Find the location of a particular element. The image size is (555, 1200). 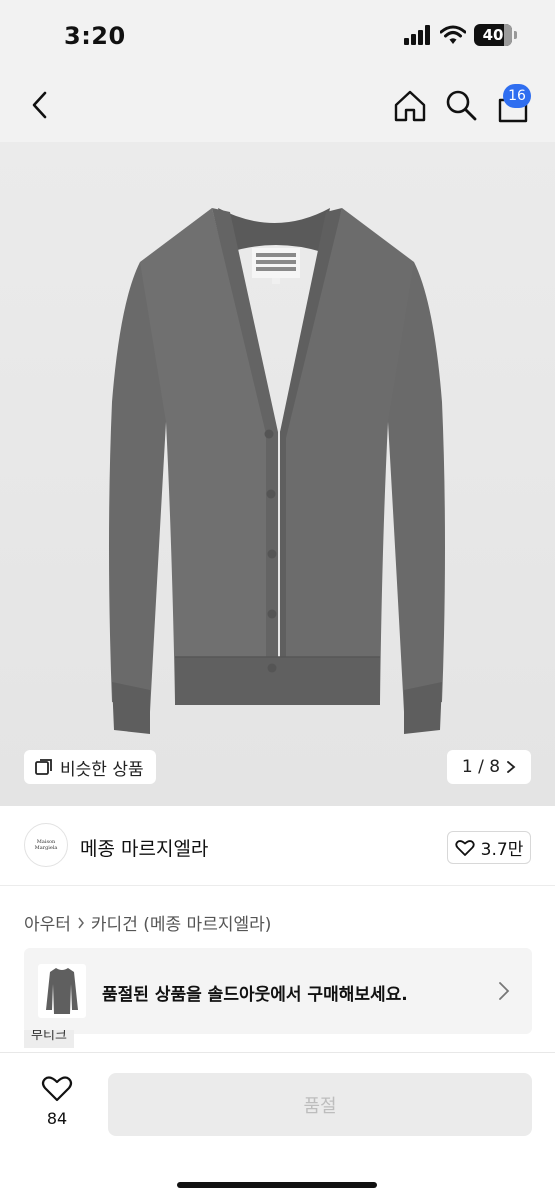

soldout-banner: 품절된 상품을 솔드아웃에서 구매해보세요. is located at coordinates (278, 991).